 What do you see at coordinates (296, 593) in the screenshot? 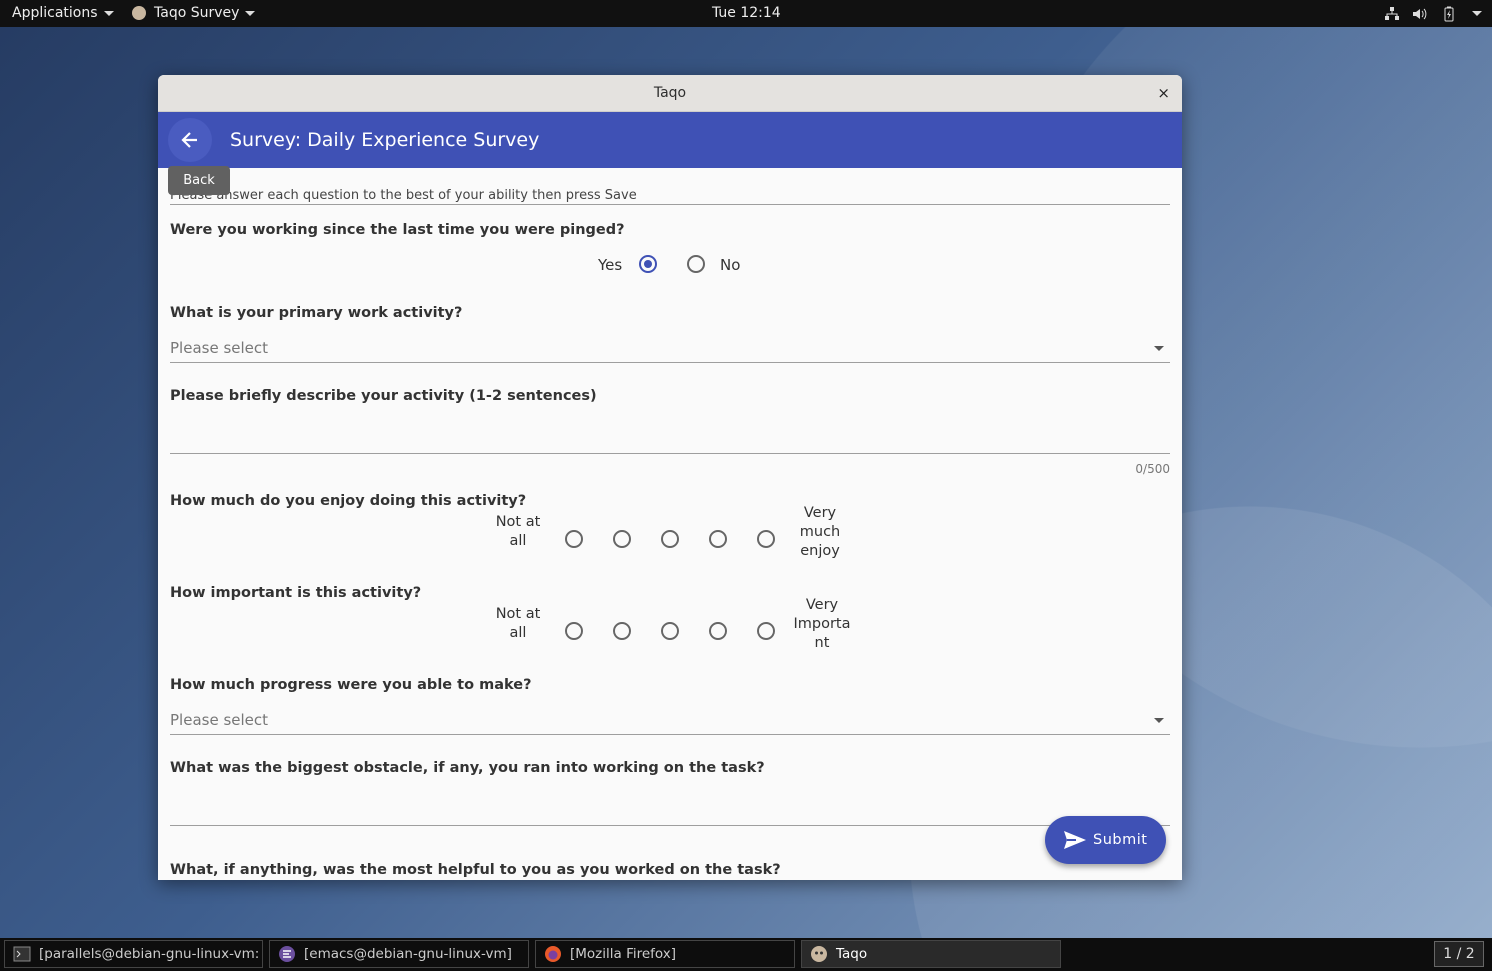
I see `question-important: How important is this activity?` at bounding box center [296, 593].